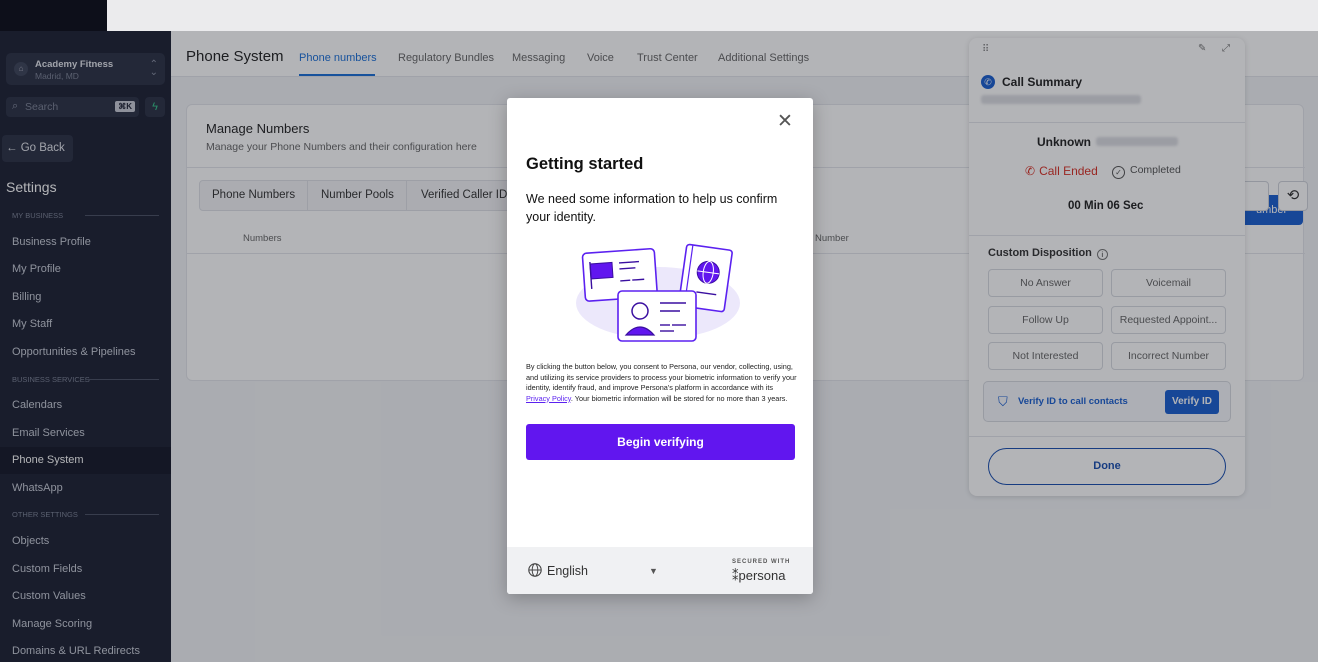 The image size is (1318, 662). What do you see at coordinates (658, 292) in the screenshot?
I see `id-documents-illustration` at bounding box center [658, 292].